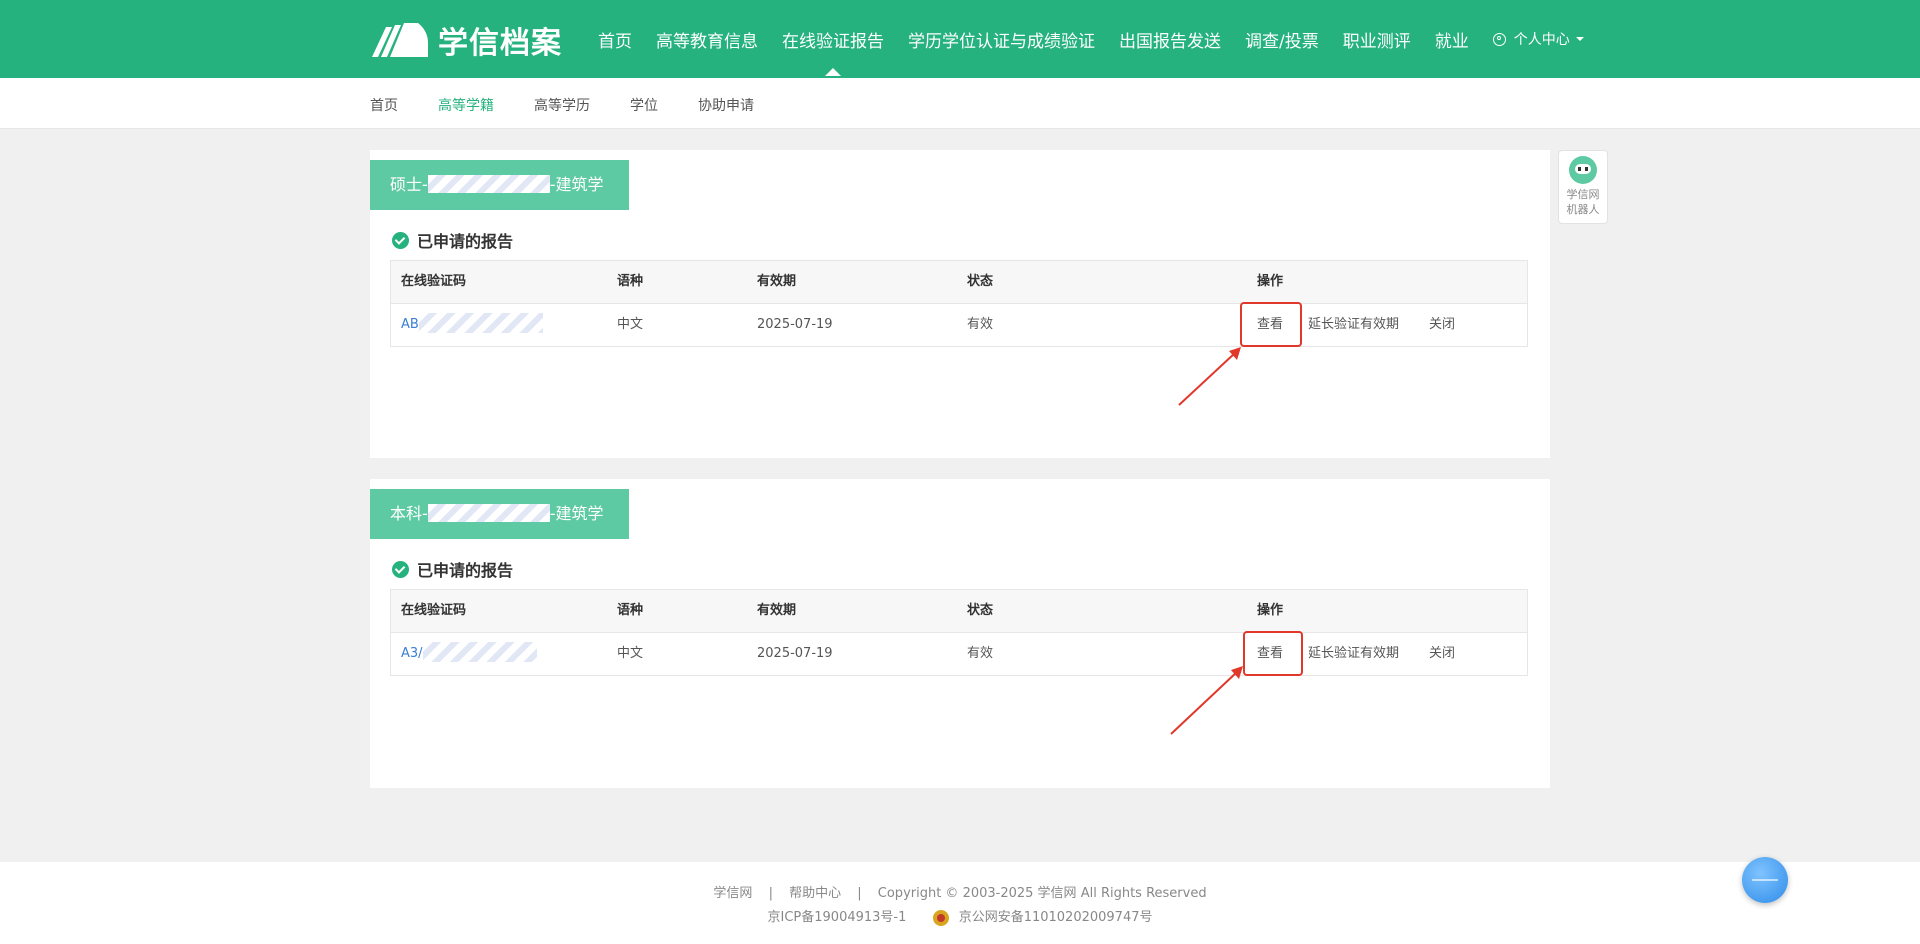 This screenshot has height=944, width=1920. Describe the element at coordinates (409, 184) in the screenshot. I see `card-title-prefix: 硕士-` at that location.